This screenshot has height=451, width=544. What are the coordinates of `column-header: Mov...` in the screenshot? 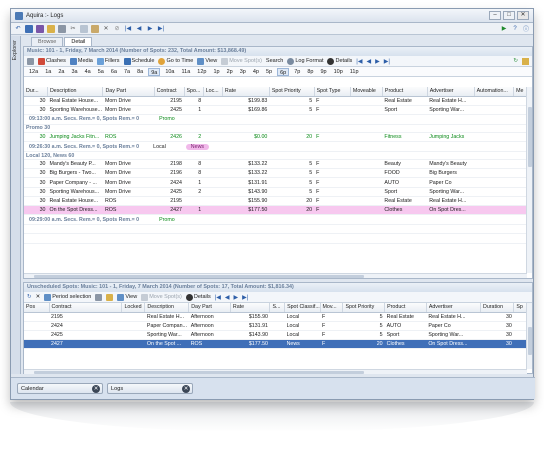 It's located at (332, 308).